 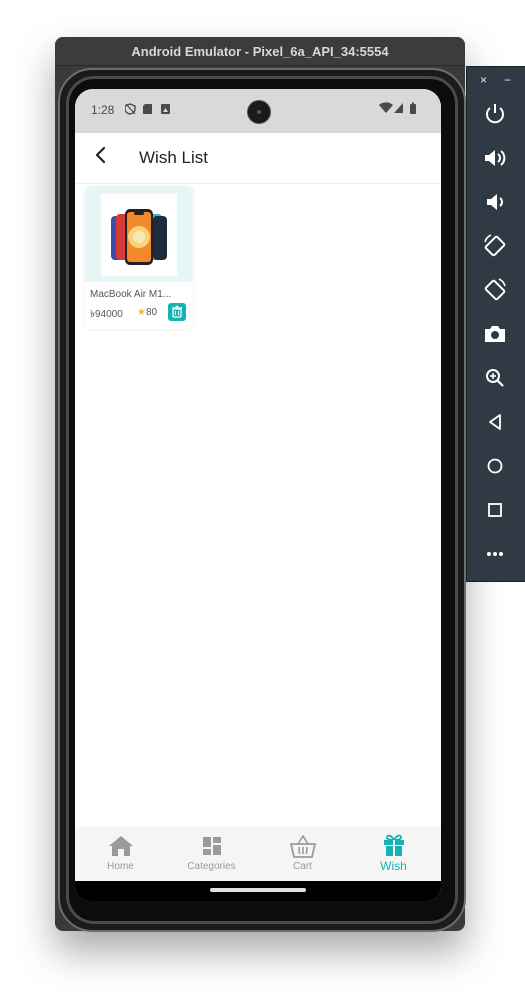 What do you see at coordinates (100, 155) in the screenshot?
I see `back-arrow-icon` at bounding box center [100, 155].